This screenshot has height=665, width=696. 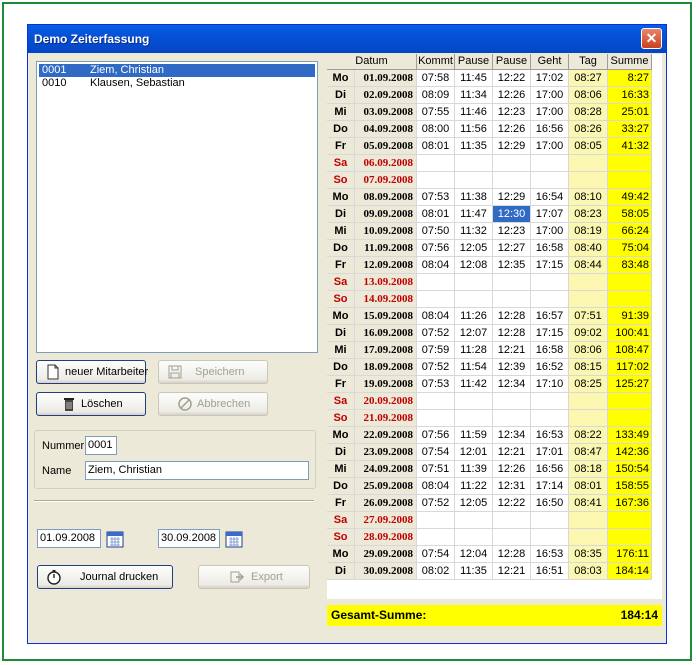 I want to click on number-field: 0001, so click(x=101, y=445).